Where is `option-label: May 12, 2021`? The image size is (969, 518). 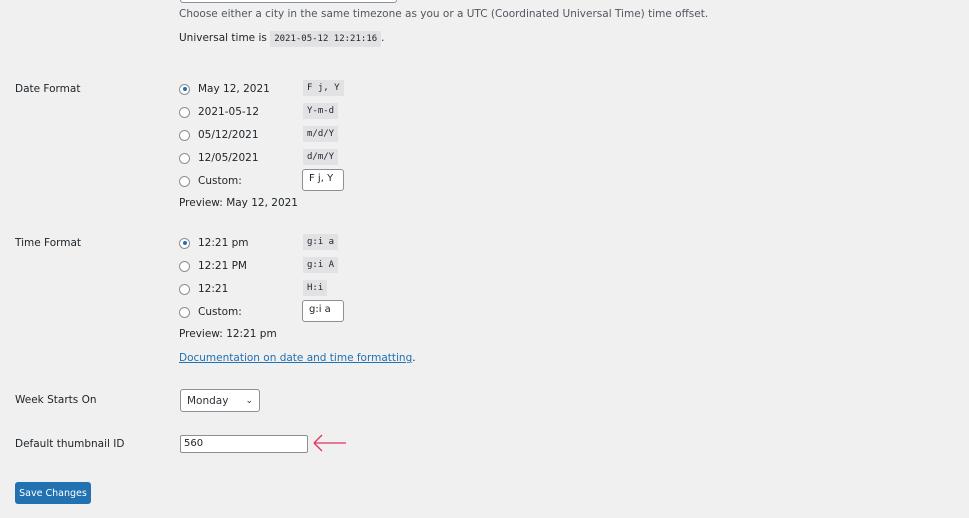
option-label: May 12, 2021 is located at coordinates (234, 89).